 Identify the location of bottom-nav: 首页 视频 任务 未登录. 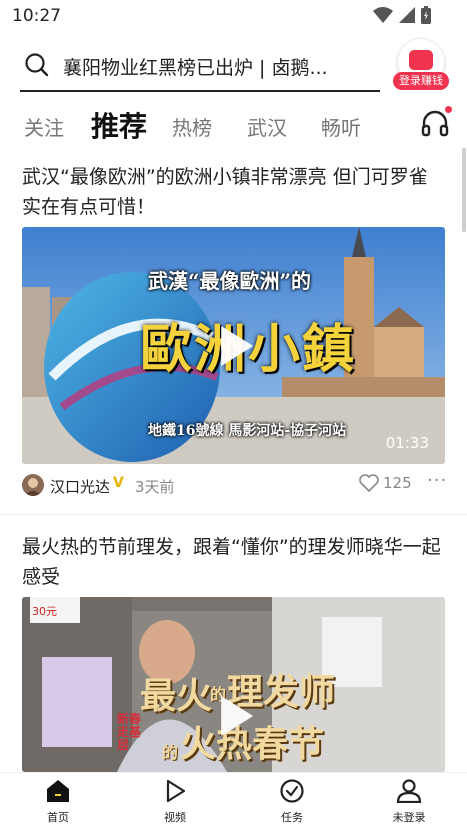
(233, 801).